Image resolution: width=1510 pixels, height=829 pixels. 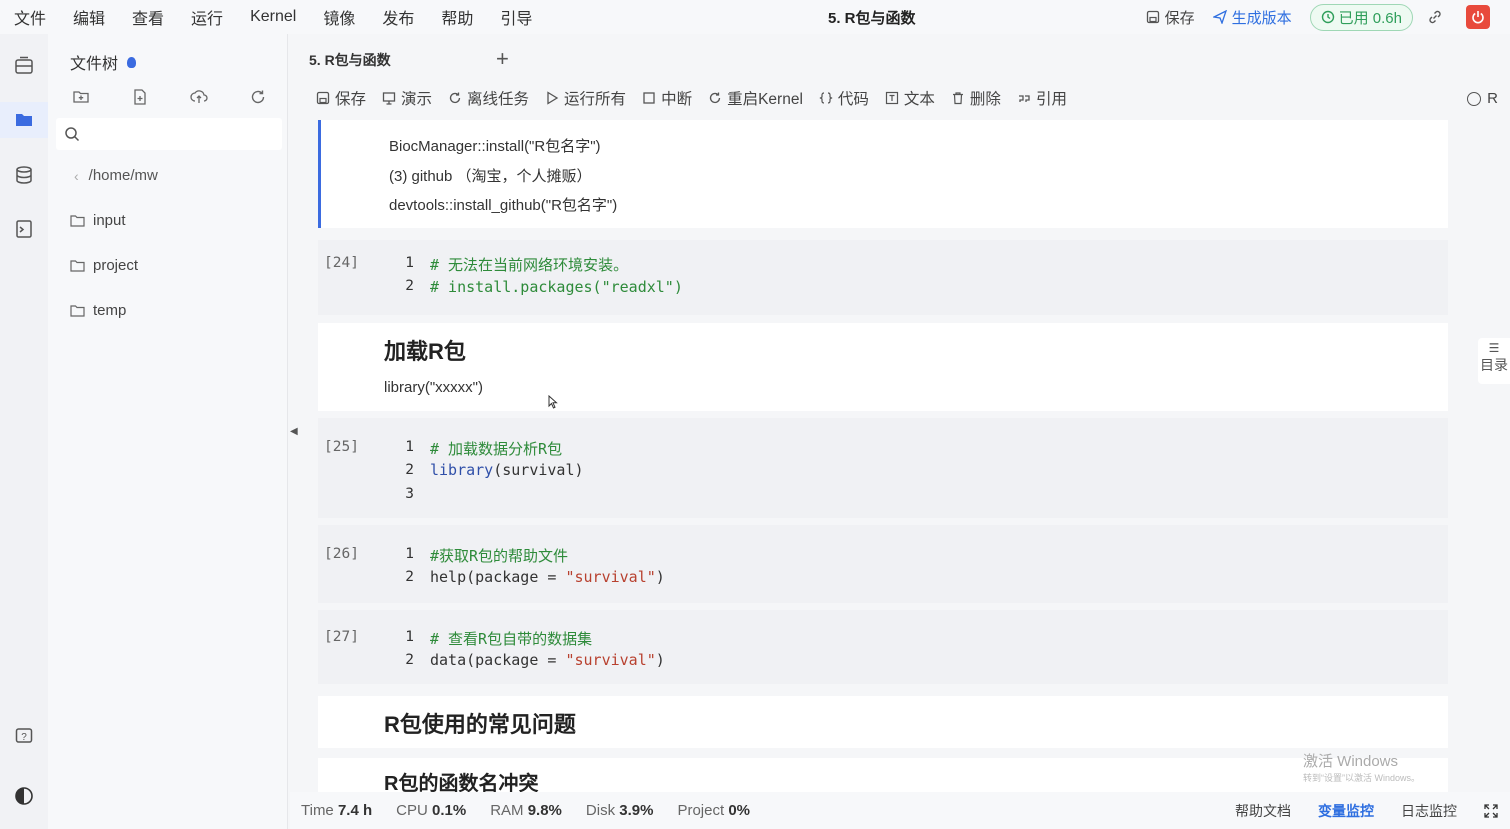 What do you see at coordinates (169, 134) in the screenshot?
I see `file-search-input` at bounding box center [169, 134].